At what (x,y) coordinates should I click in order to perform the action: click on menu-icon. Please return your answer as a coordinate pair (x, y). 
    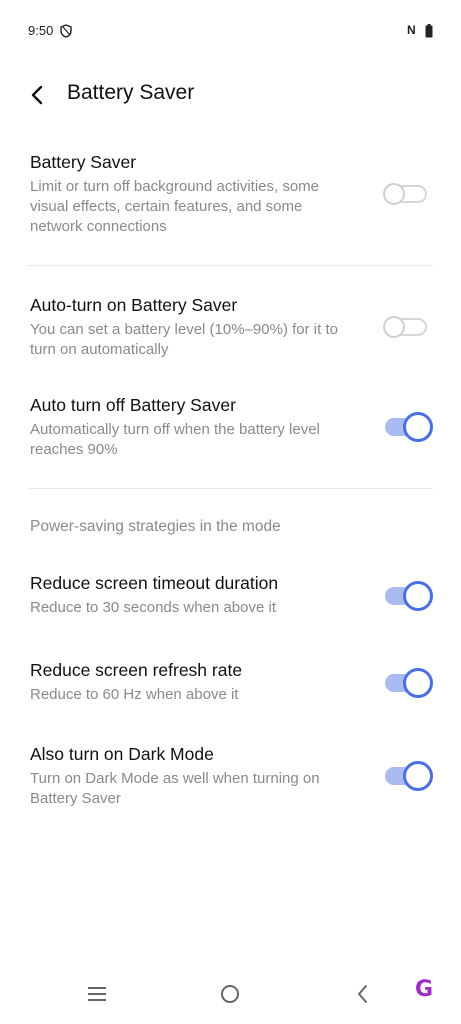
    Looking at the image, I should click on (97, 994).